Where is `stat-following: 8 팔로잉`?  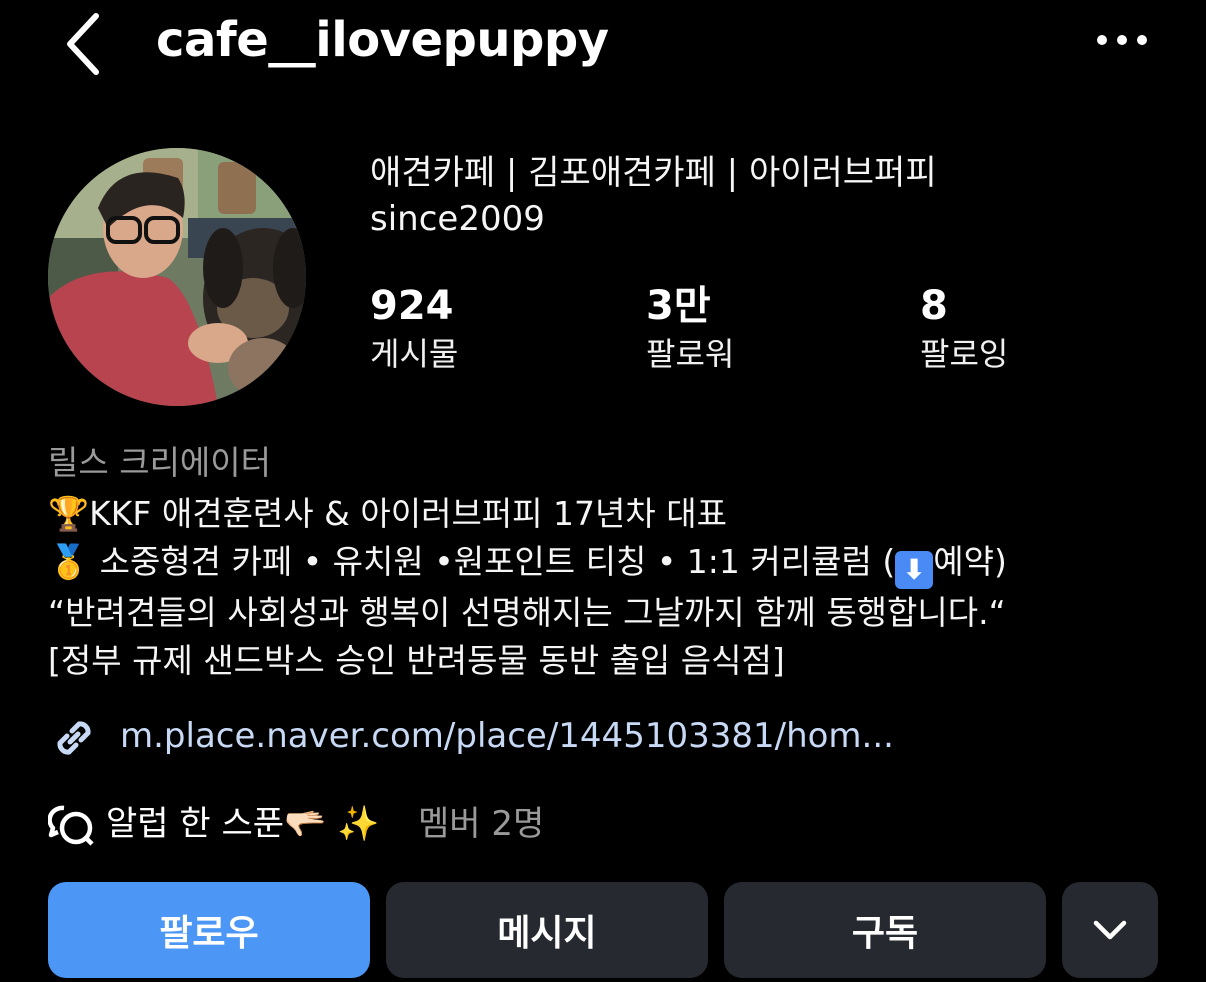
stat-following: 8 팔로잉 is located at coordinates (1030, 328).